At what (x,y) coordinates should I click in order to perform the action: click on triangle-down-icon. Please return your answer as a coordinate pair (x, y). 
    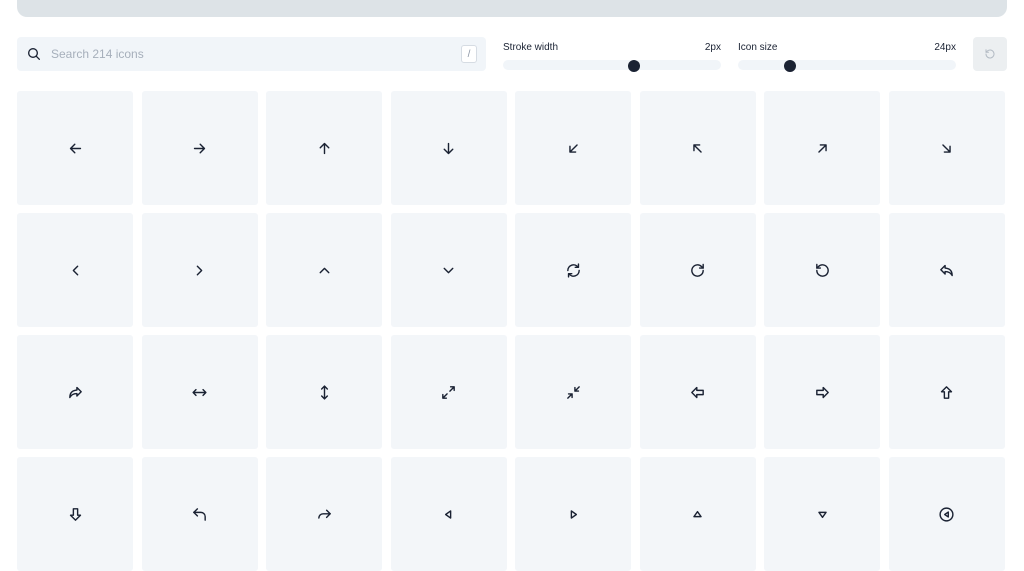
    Looking at the image, I should click on (822, 514).